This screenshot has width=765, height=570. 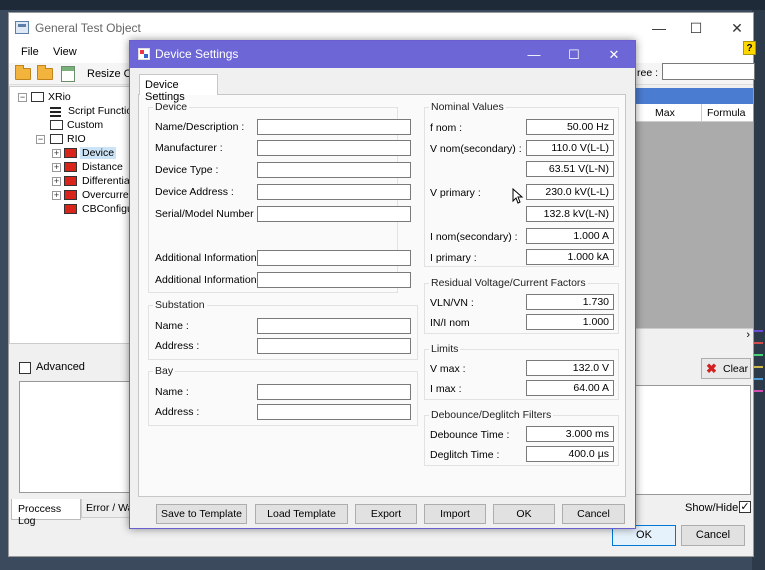 I want to click on field-label: Address :, so click(x=177, y=412).